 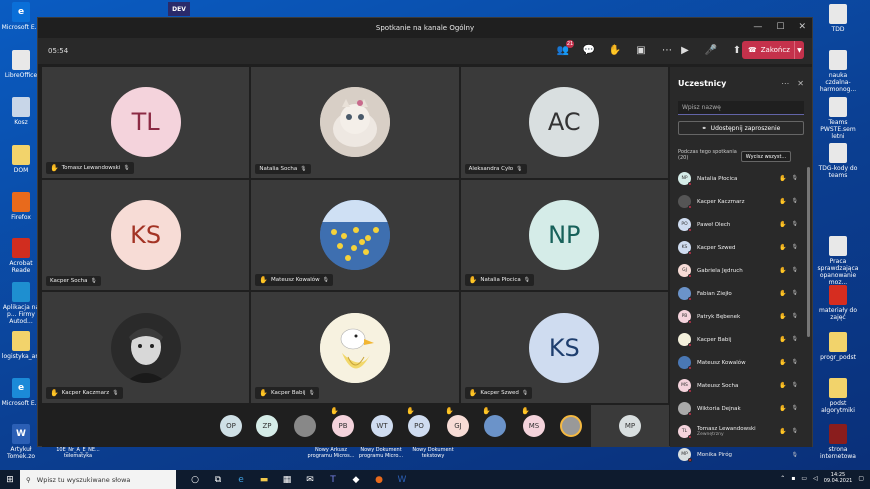 What do you see at coordinates (808, 252) in the screenshot?
I see `panel-scrollbar` at bounding box center [808, 252].